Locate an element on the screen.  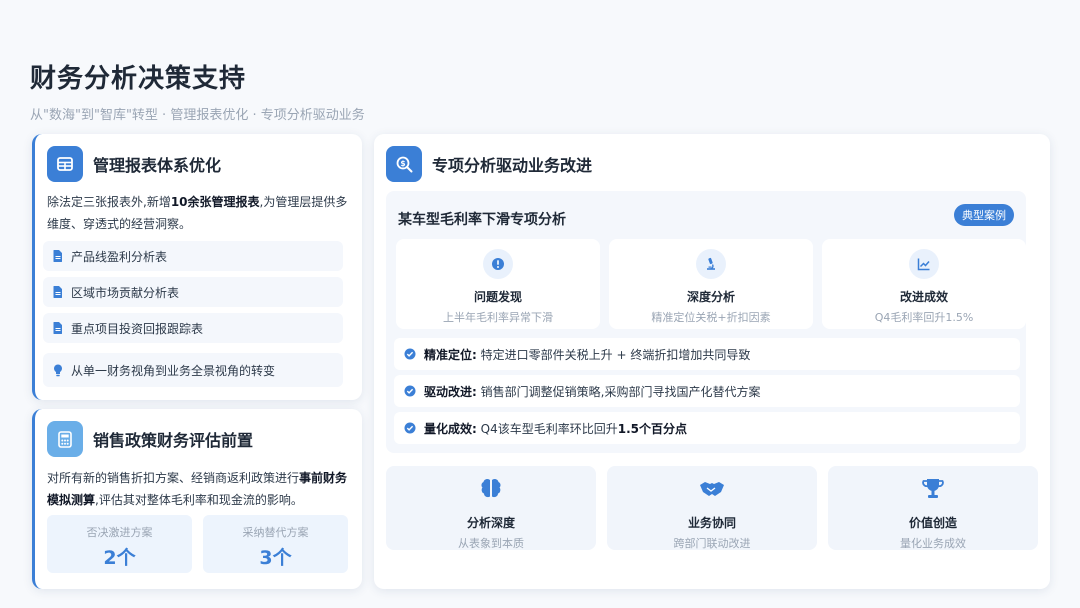
stat-label: 采纳替代方案 is located at coordinates (275, 532).